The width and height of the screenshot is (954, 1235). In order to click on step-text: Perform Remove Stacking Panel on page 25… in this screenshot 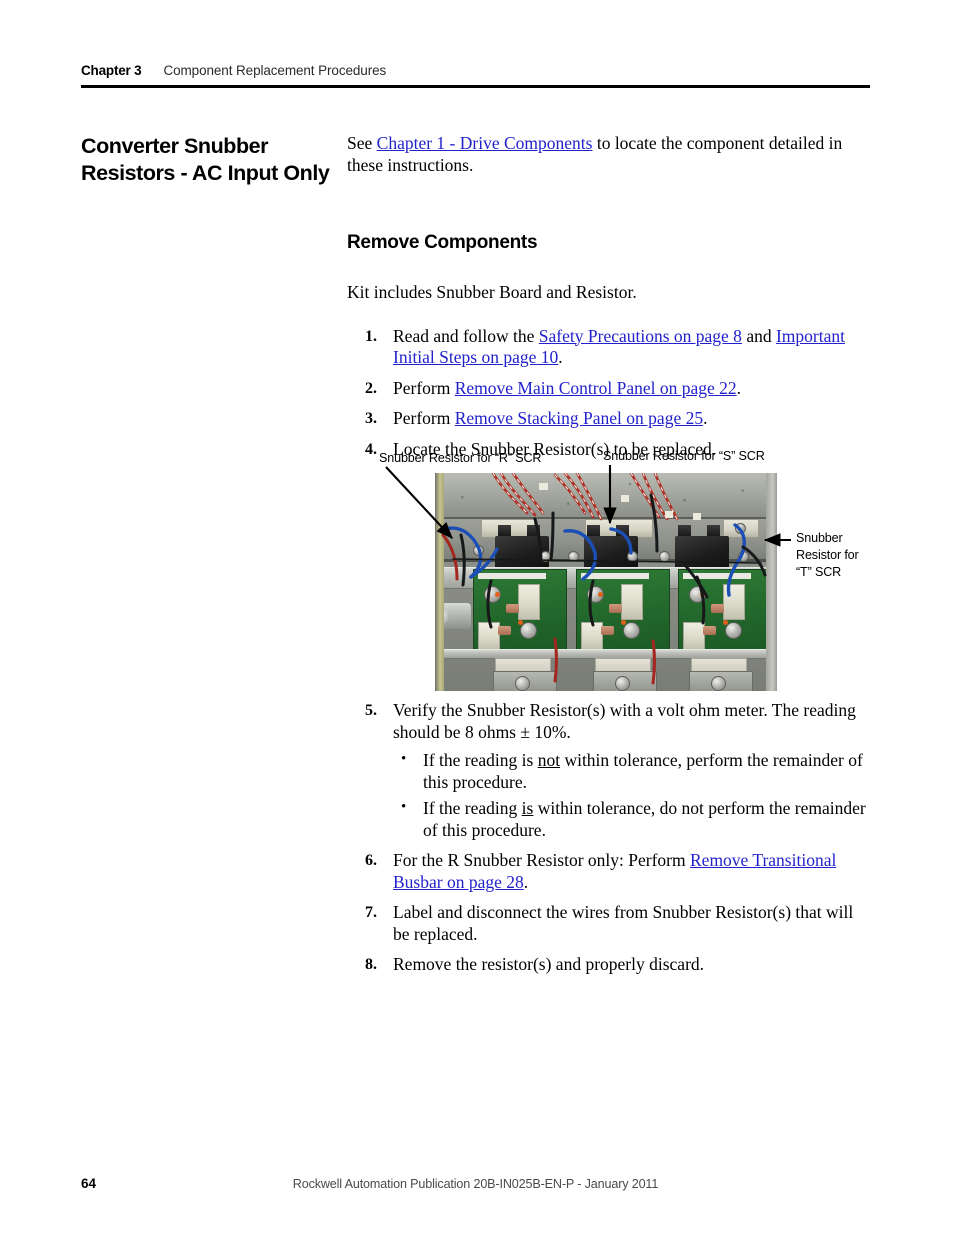, I will do `click(550, 418)`.